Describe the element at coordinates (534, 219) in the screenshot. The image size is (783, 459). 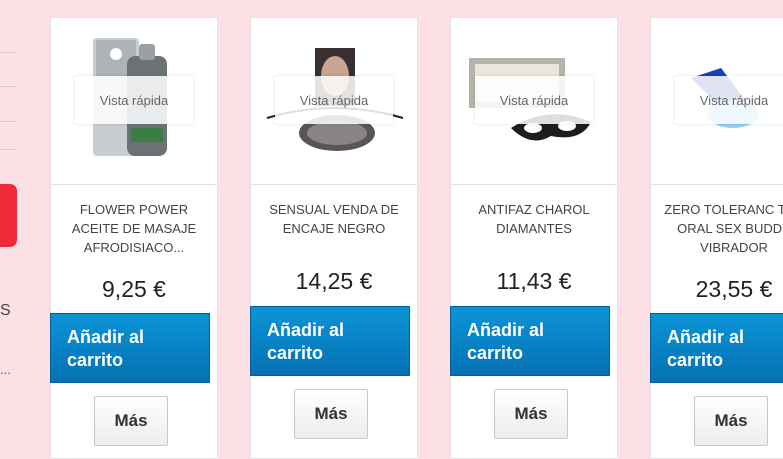
I see `product-name: ANTIFAZ CHAROL DIAMANTES` at that location.